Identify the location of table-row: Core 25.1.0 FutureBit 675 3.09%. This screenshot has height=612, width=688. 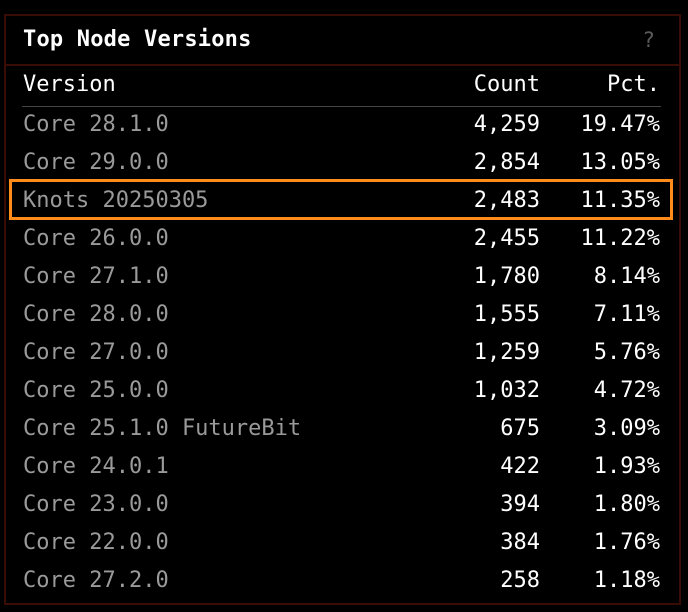
(342, 429).